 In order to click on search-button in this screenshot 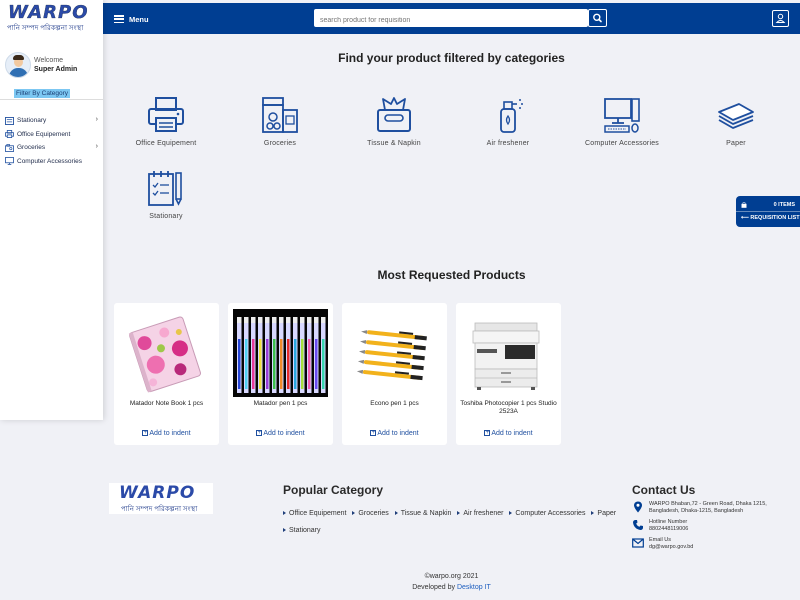, I will do `click(597, 18)`.